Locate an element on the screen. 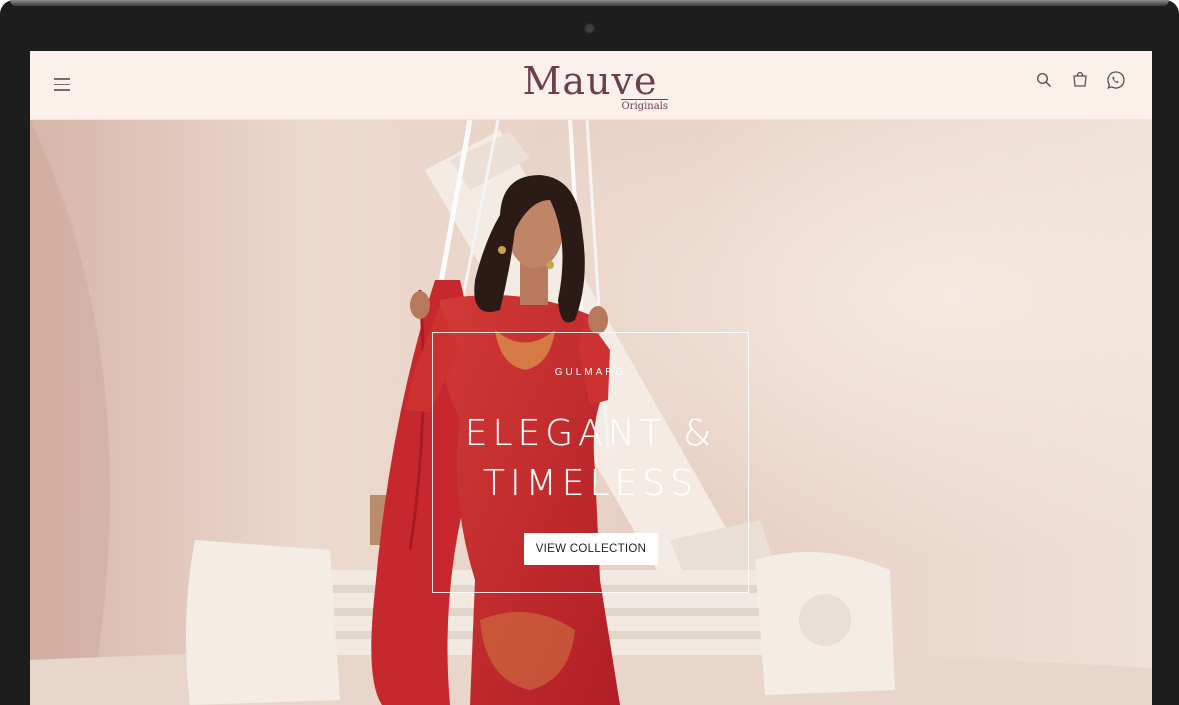 This screenshot has height=705, width=1179. whatsapp-icon is located at coordinates (1116, 80).